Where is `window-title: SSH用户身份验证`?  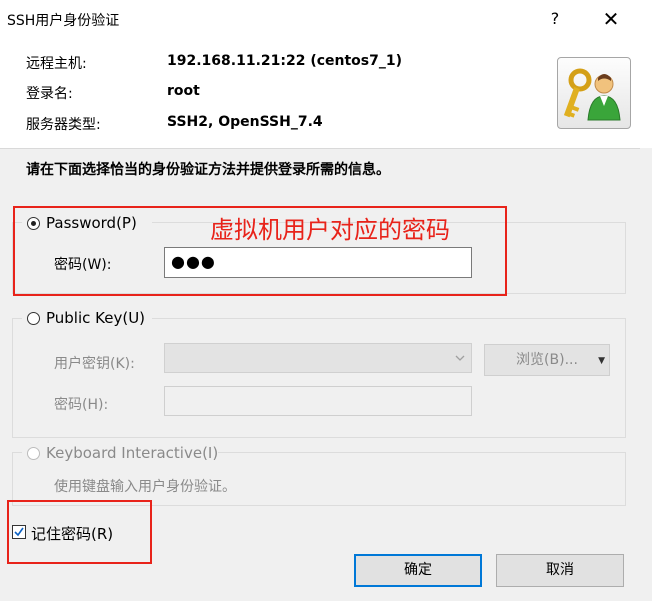
window-title: SSH用户身份验证 is located at coordinates (63, 21).